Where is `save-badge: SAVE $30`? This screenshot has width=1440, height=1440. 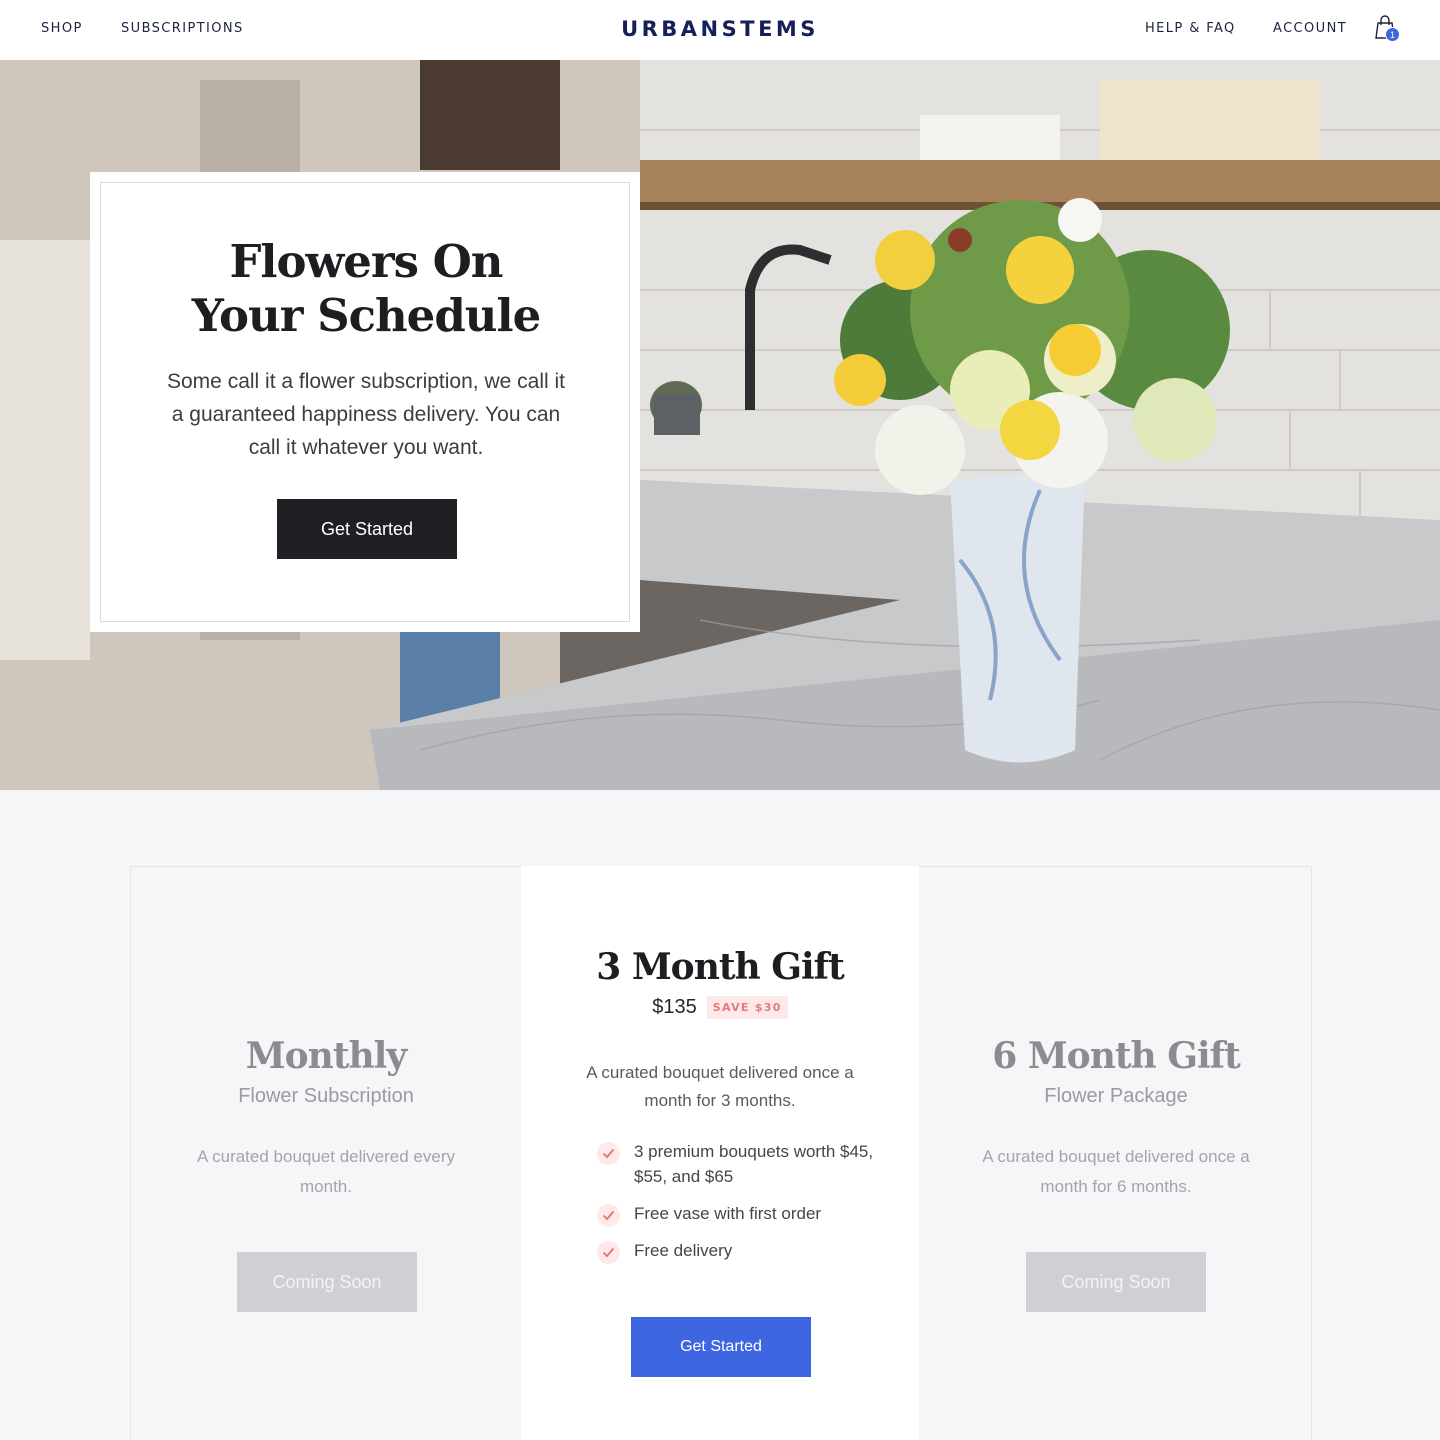
save-badge: SAVE $30 is located at coordinates (747, 1007).